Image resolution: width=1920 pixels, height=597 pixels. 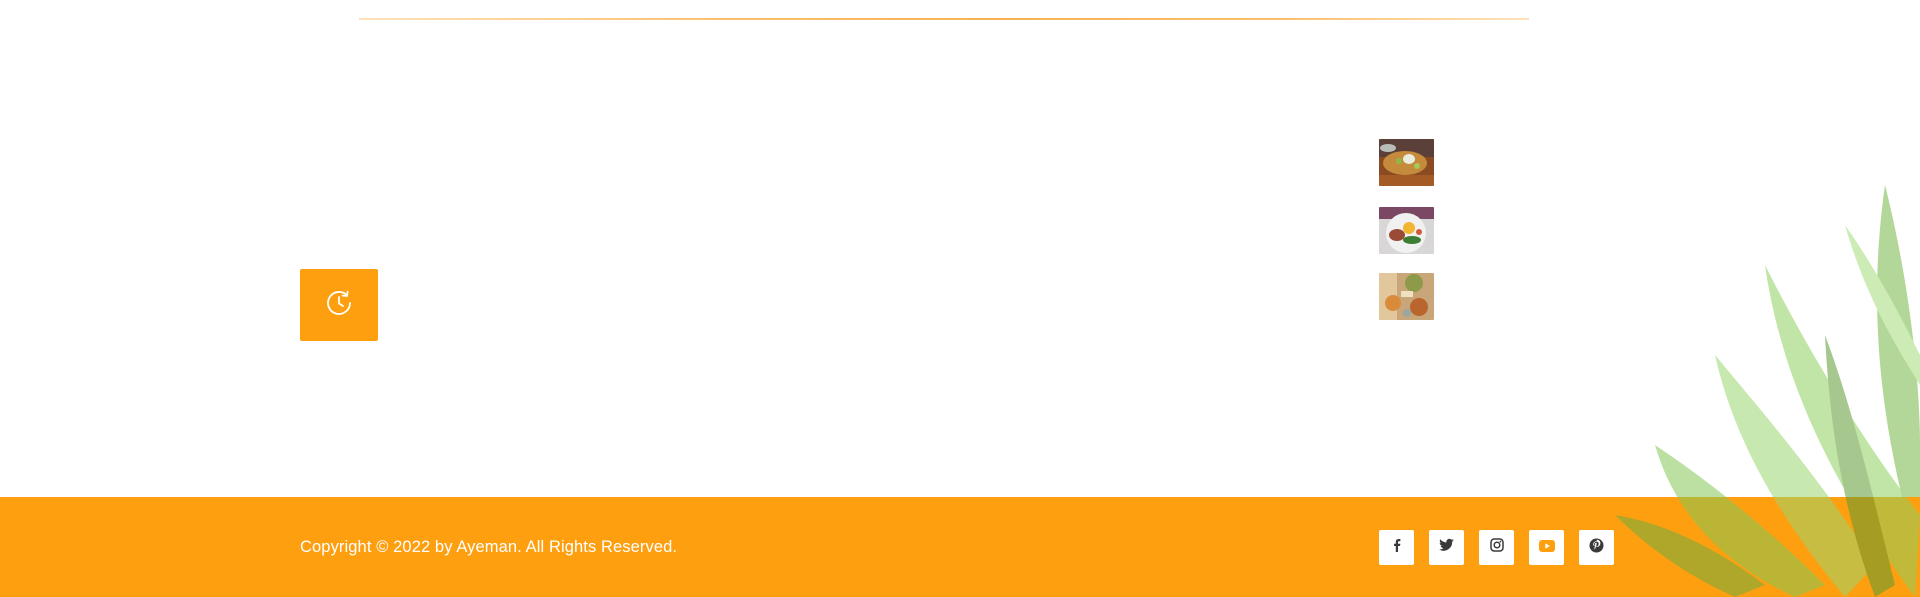 I want to click on youtube-link, so click(x=1546, y=547).